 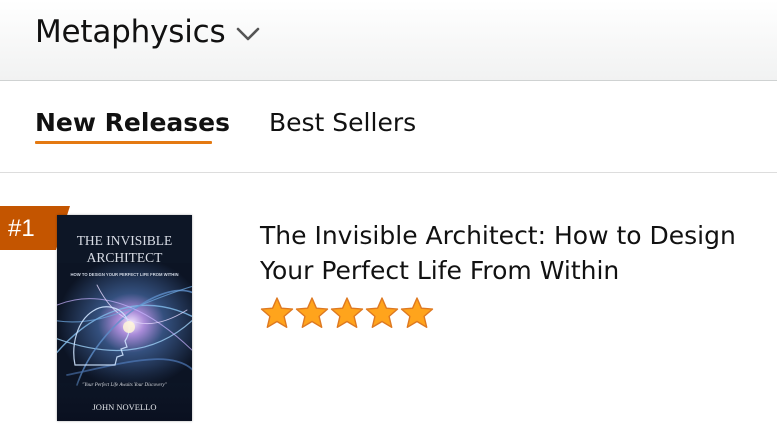 What do you see at coordinates (130, 32) in the screenshot?
I see `category-label: Metaphysics` at bounding box center [130, 32].